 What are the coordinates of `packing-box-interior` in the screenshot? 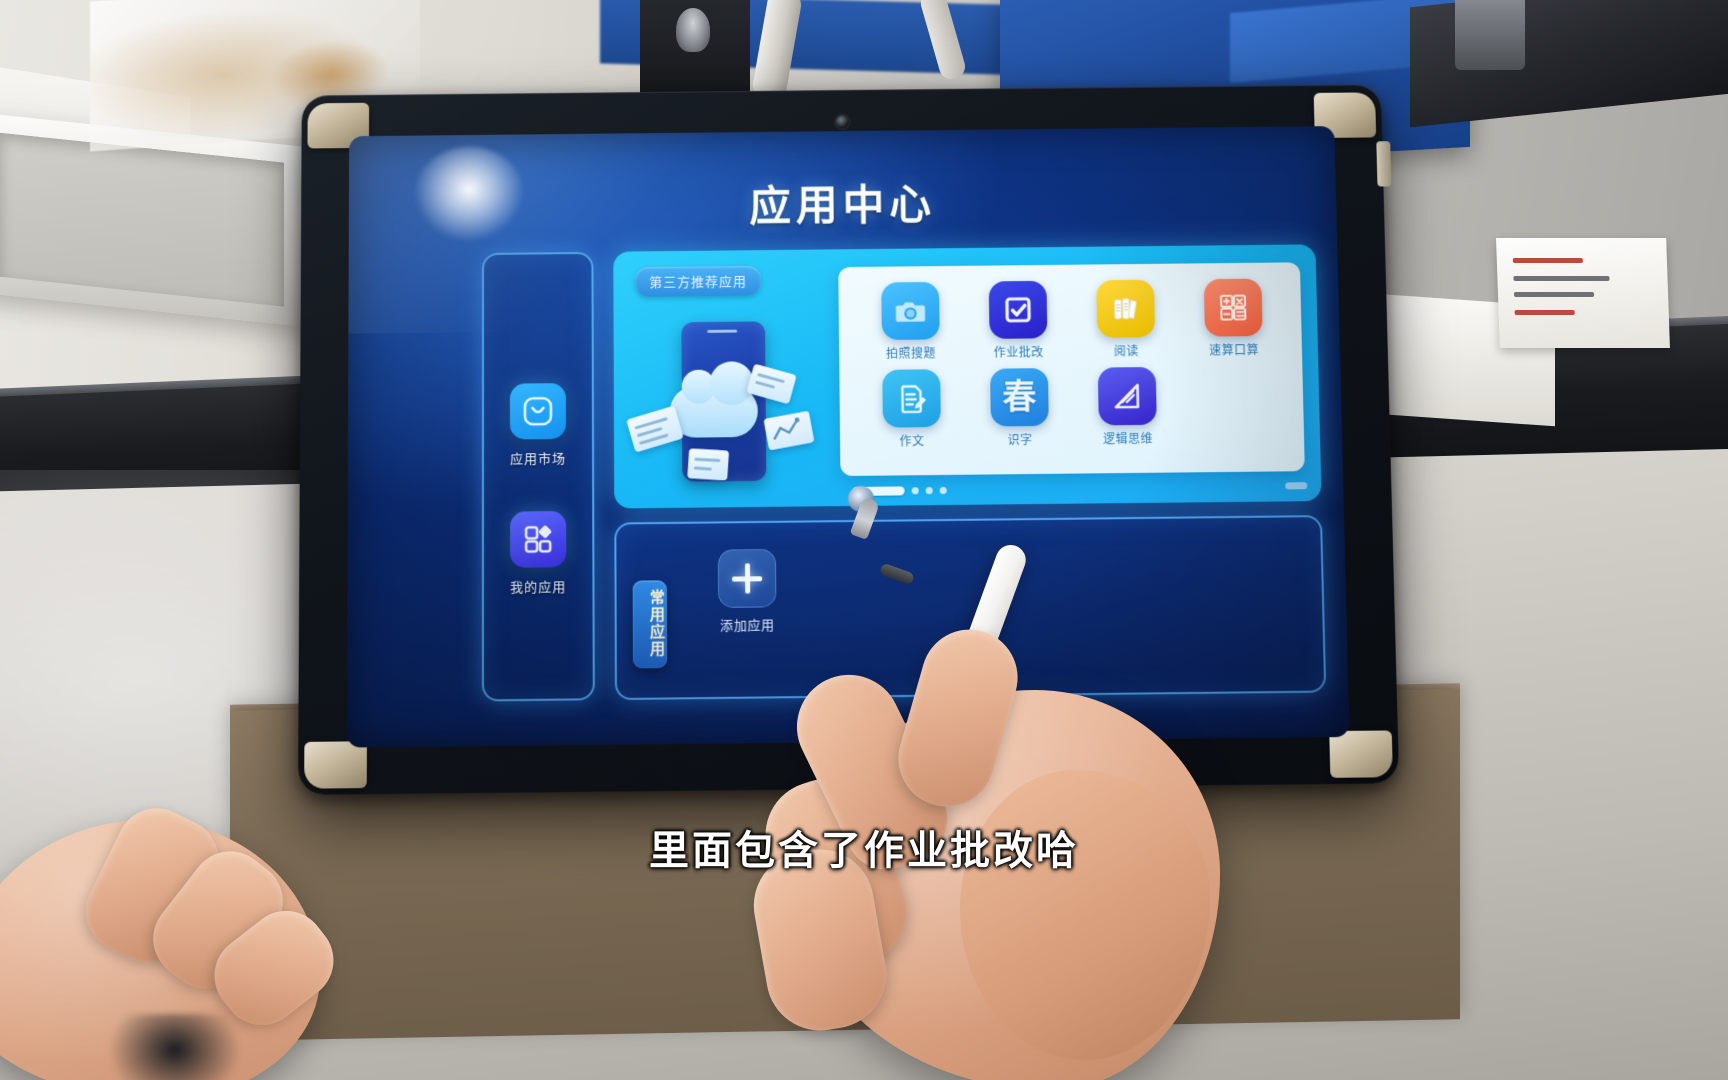 It's located at (142, 219).